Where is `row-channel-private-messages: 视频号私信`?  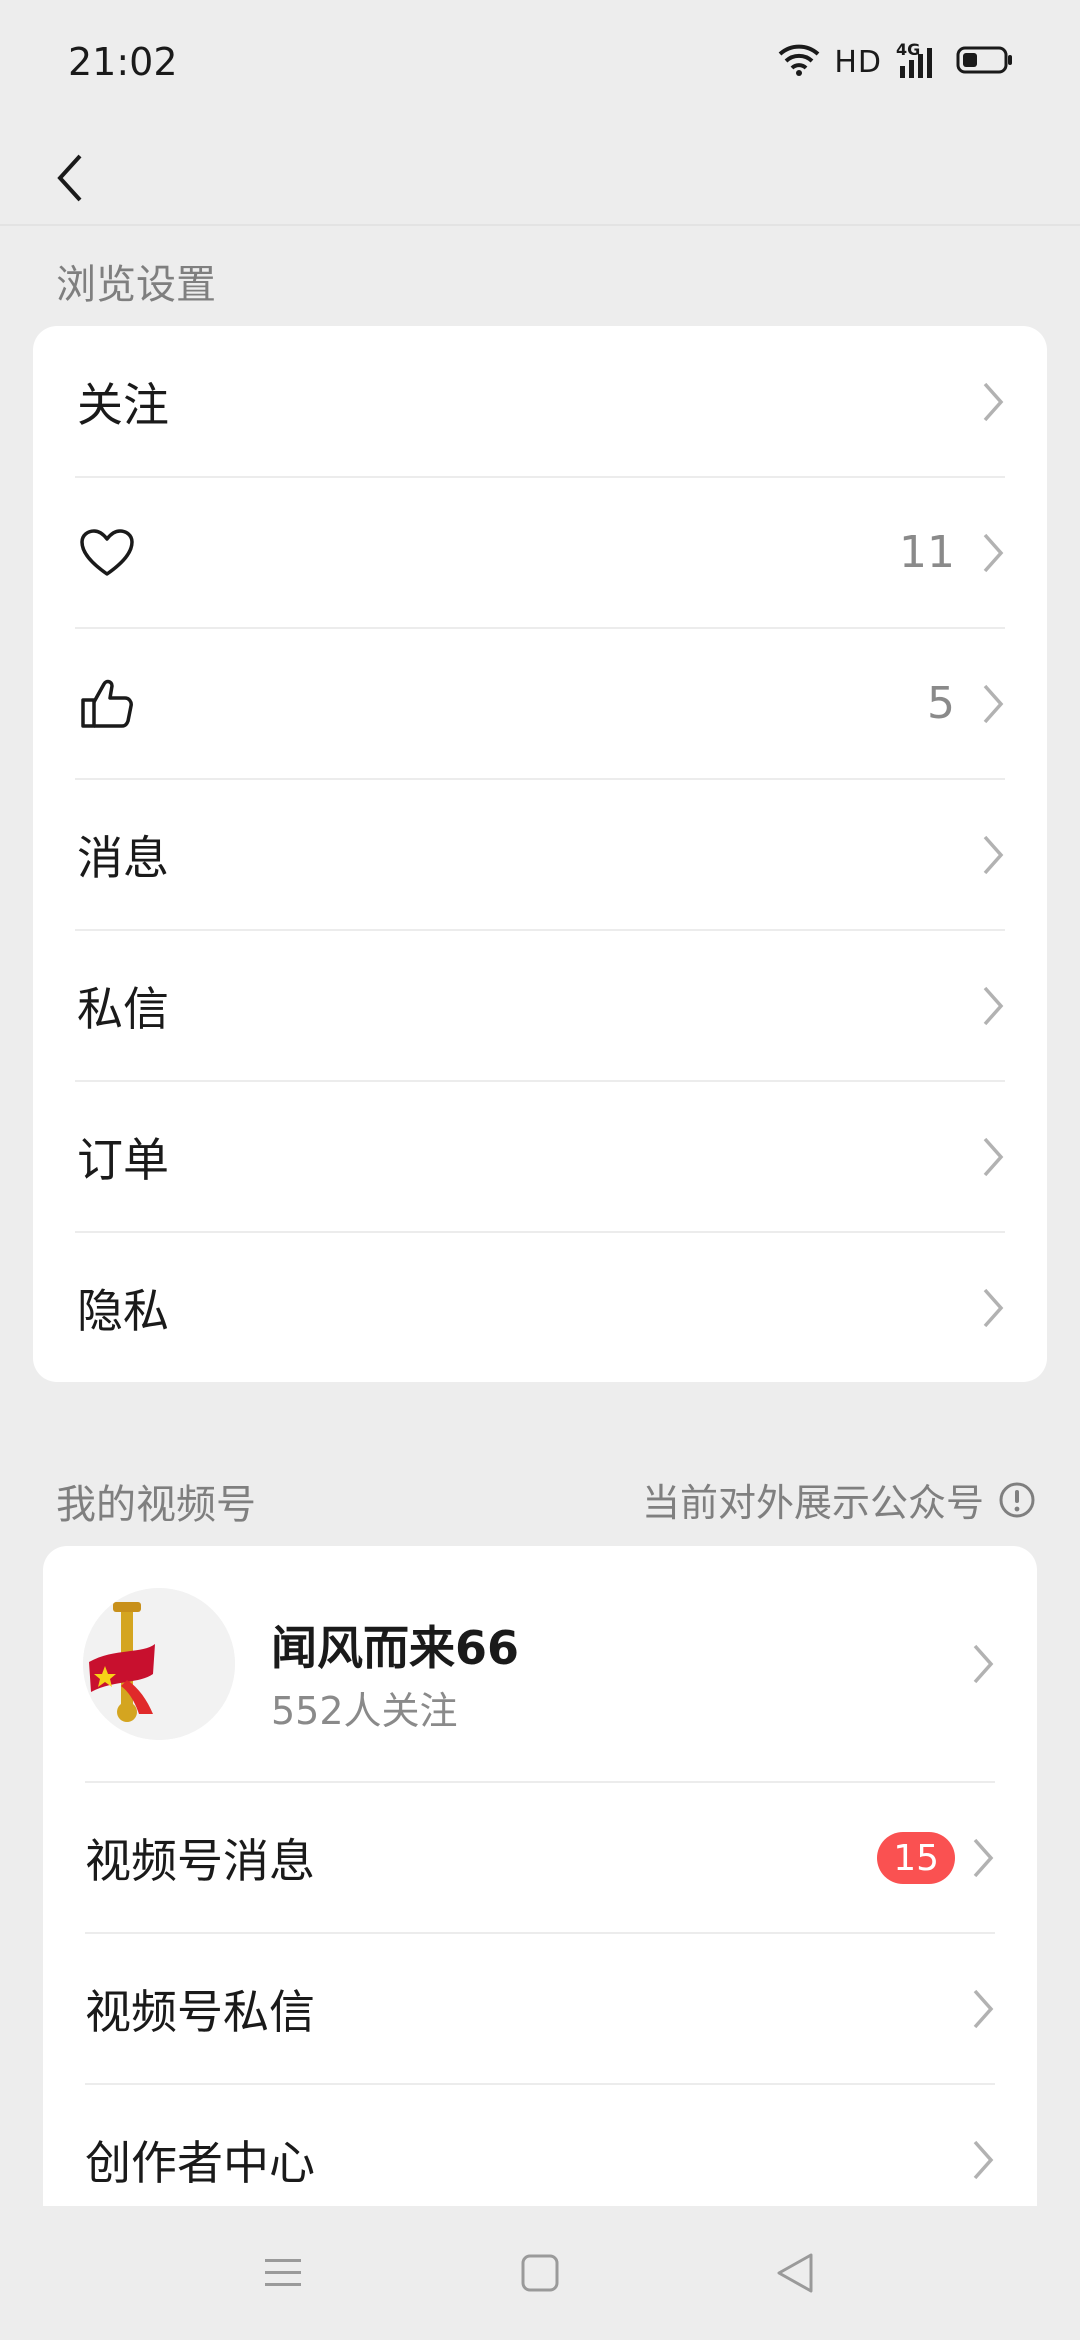
row-channel-private-messages: 视频号私信 is located at coordinates (540, 2008).